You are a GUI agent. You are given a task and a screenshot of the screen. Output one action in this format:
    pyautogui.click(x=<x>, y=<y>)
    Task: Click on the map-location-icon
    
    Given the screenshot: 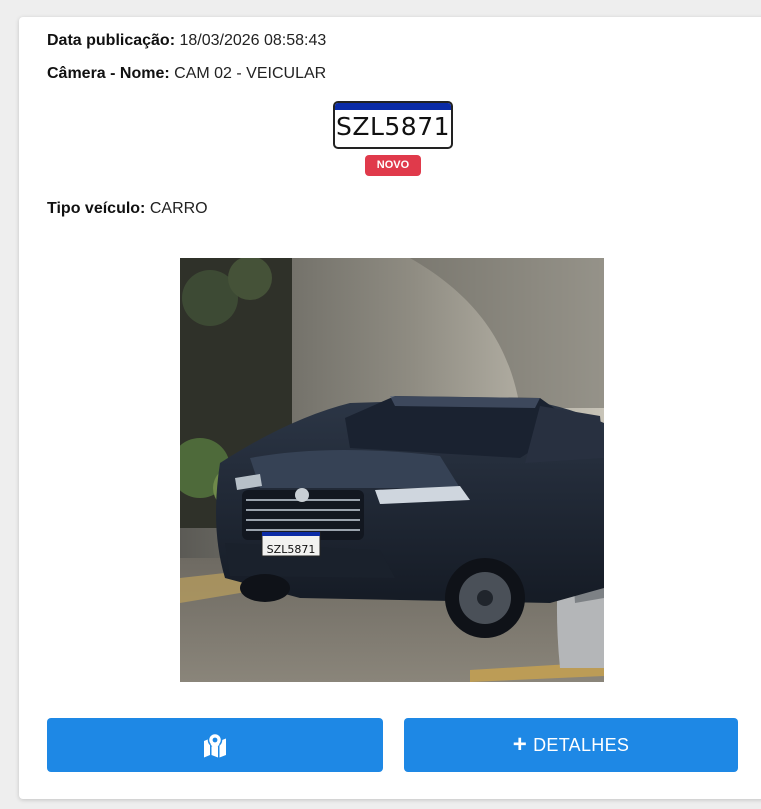 What is the action you would take?
    pyautogui.click(x=215, y=745)
    